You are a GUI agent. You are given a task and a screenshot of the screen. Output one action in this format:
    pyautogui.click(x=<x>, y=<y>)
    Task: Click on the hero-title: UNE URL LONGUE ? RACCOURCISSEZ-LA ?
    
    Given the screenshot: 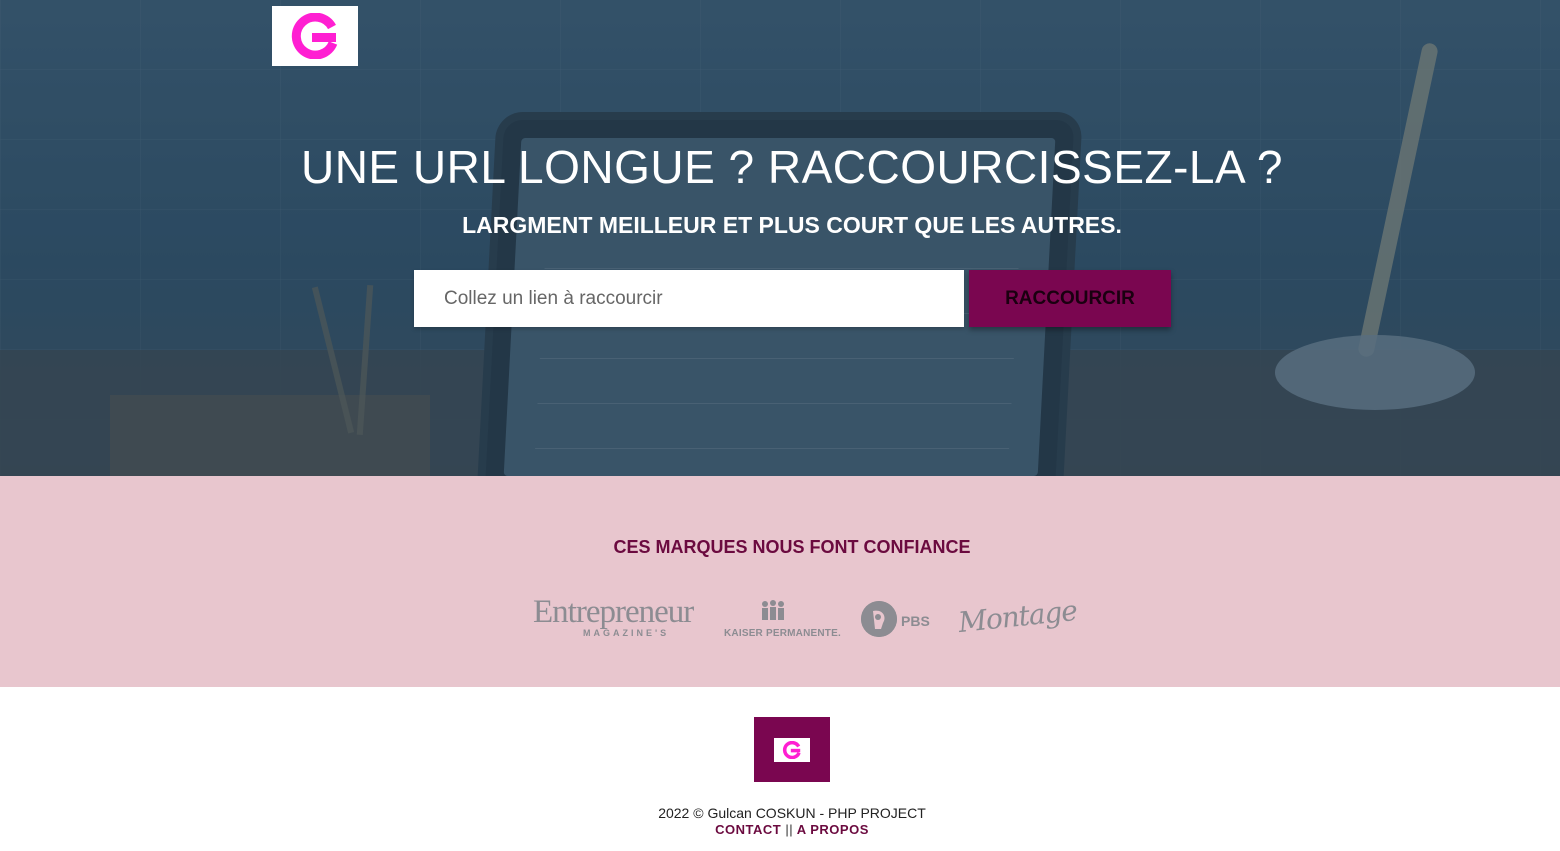 What is the action you would take?
    pyautogui.click(x=792, y=167)
    